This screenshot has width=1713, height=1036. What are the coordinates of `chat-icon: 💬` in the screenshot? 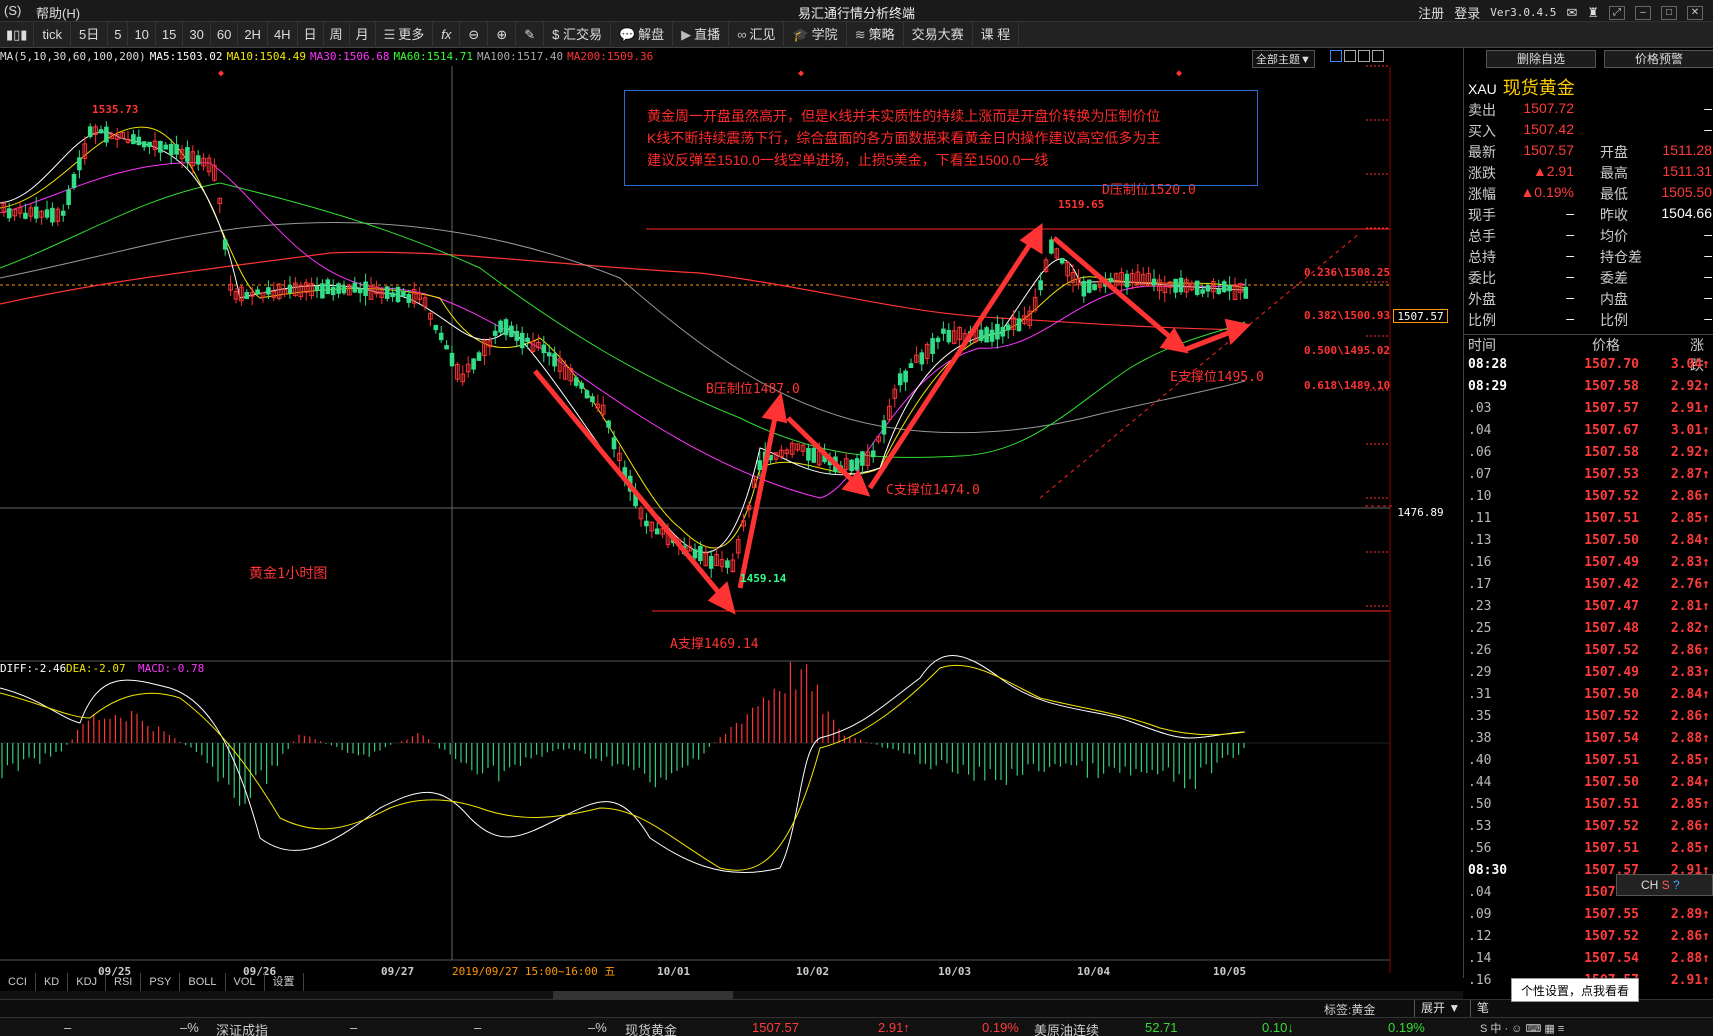 It's located at (627, 34).